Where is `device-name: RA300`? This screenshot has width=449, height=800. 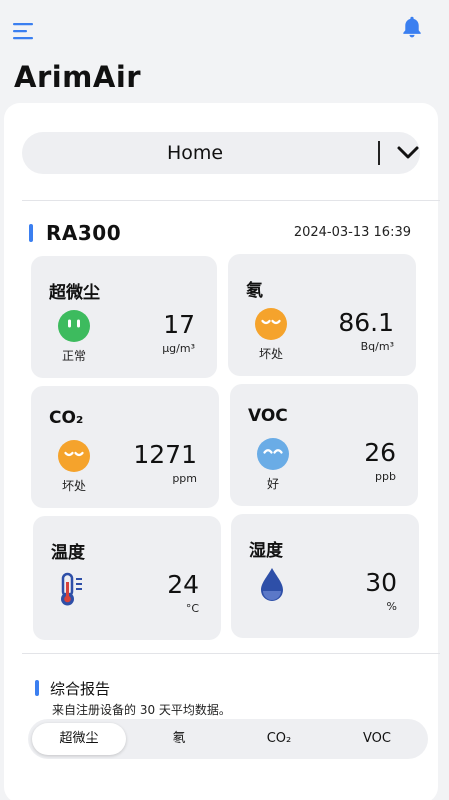 device-name: RA300 is located at coordinates (84, 233).